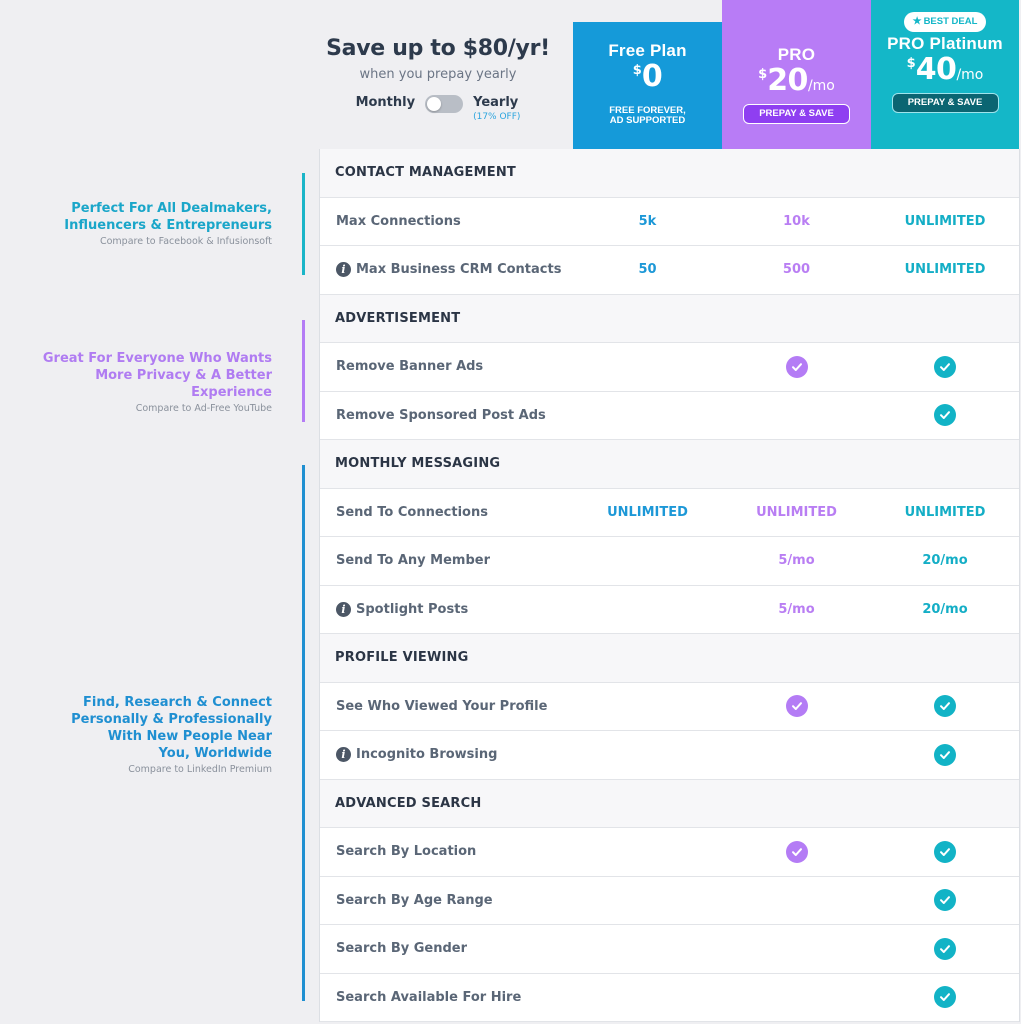 The width and height of the screenshot is (1021, 1024). What do you see at coordinates (669, 173) in the screenshot?
I see `section-header: CONTACT MANAGEMENT` at bounding box center [669, 173].